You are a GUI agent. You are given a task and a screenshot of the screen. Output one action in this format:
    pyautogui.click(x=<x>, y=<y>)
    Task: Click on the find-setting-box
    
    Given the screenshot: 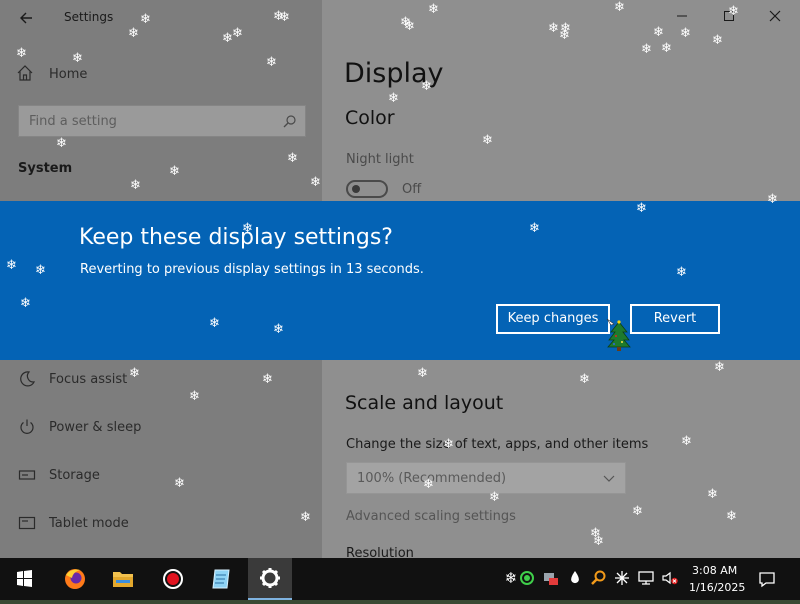 What is the action you would take?
    pyautogui.click(x=162, y=121)
    